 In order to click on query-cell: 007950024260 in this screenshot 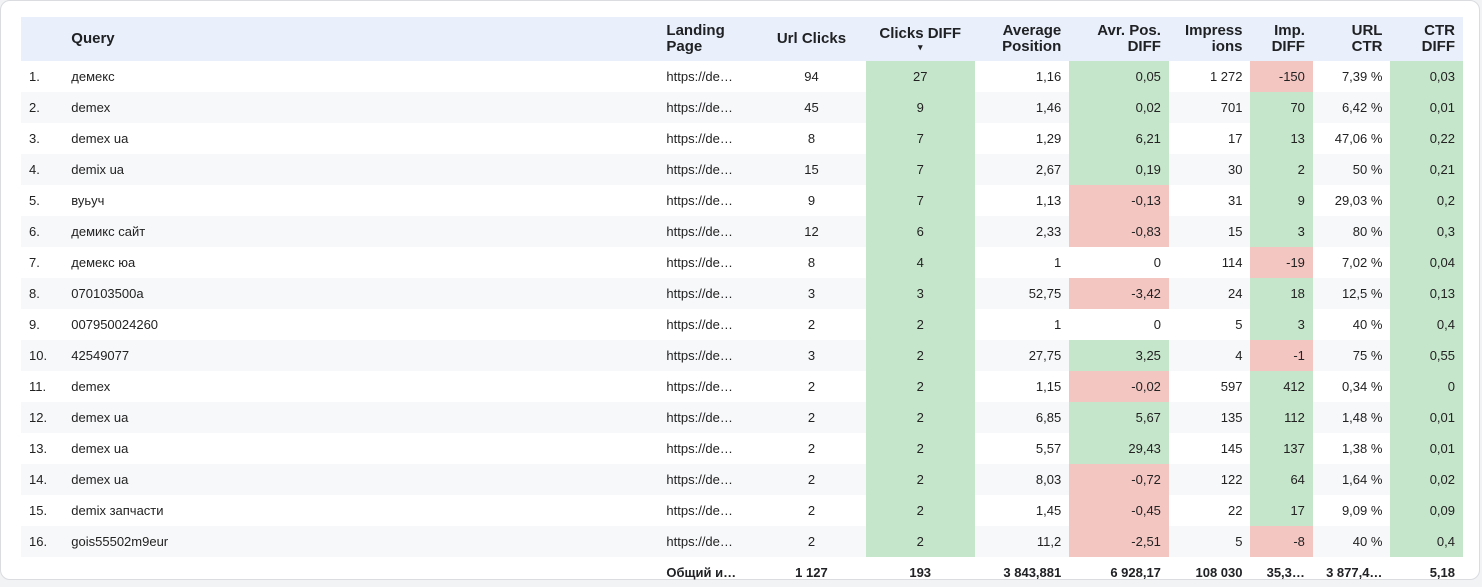, I will do `click(115, 324)`.